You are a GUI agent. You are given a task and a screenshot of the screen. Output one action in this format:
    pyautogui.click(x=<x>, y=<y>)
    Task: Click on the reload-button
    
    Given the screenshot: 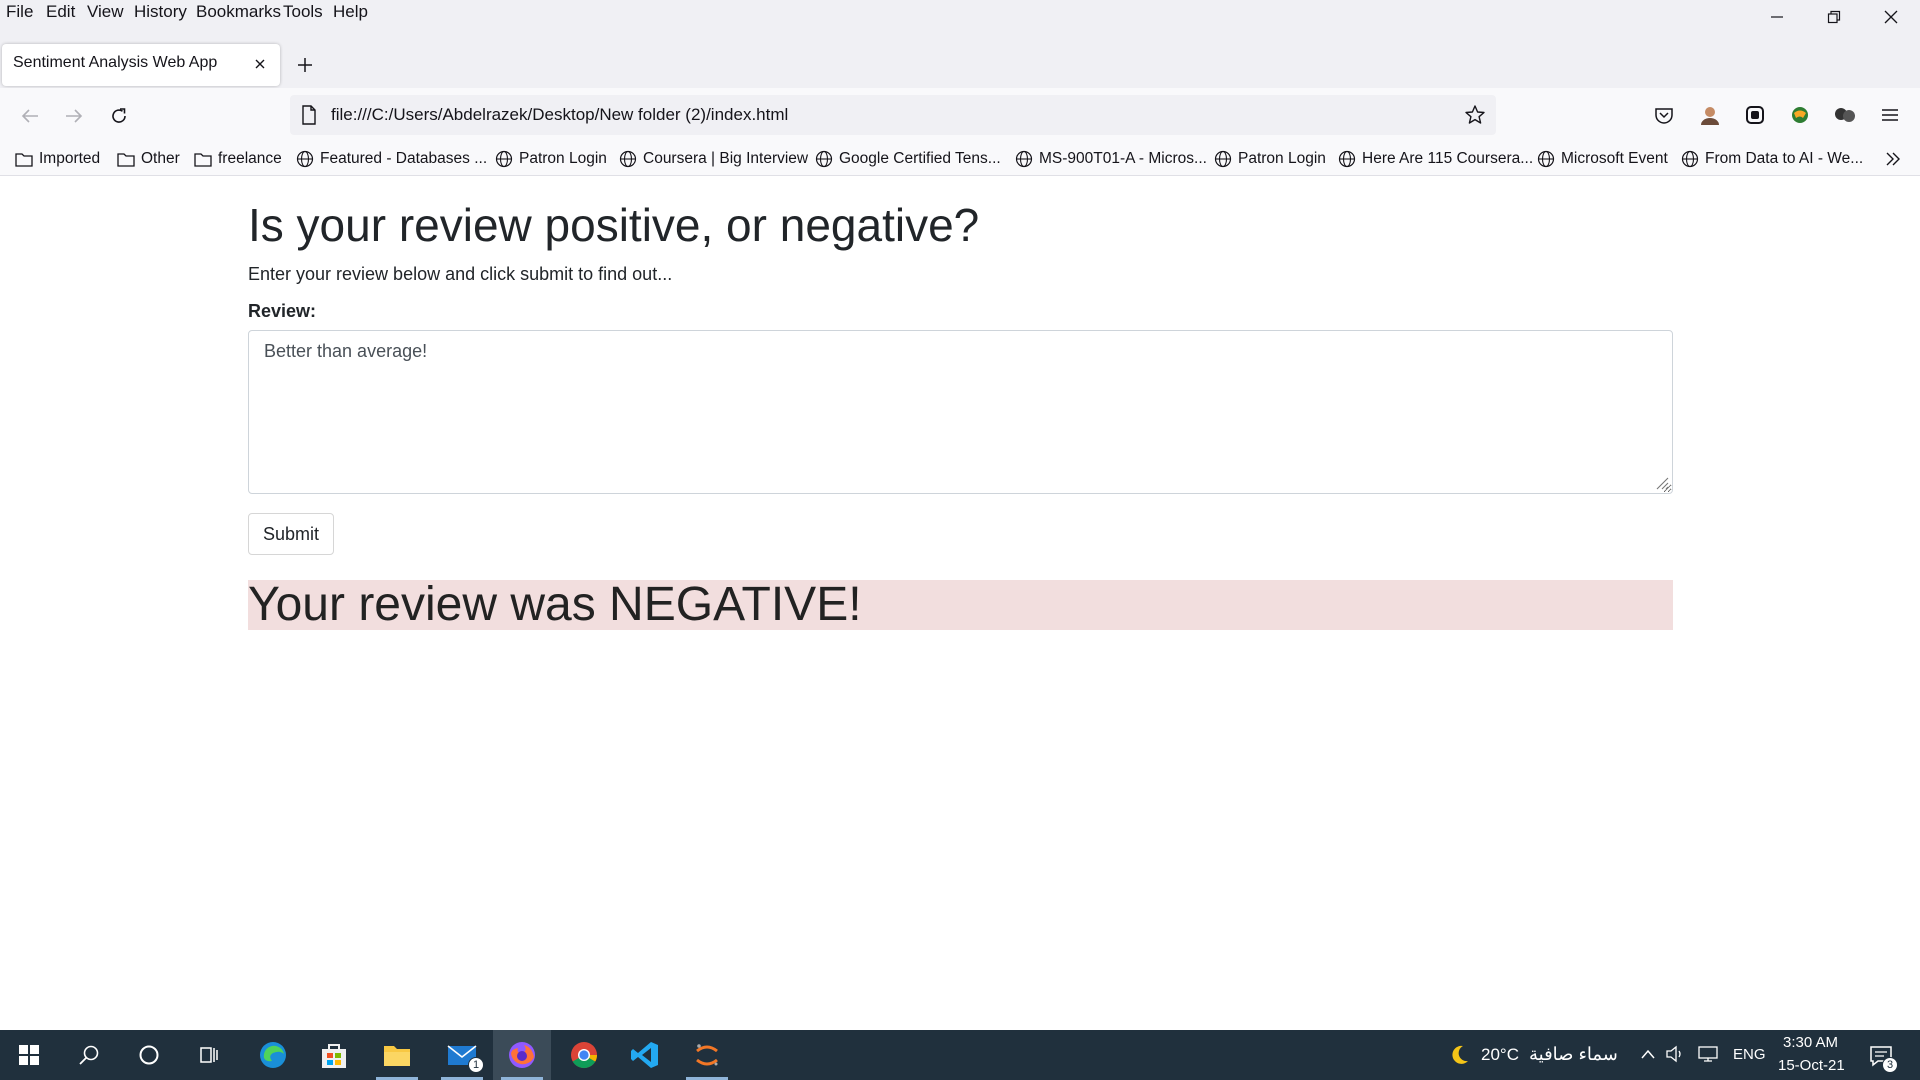 What is the action you would take?
    pyautogui.click(x=119, y=116)
    